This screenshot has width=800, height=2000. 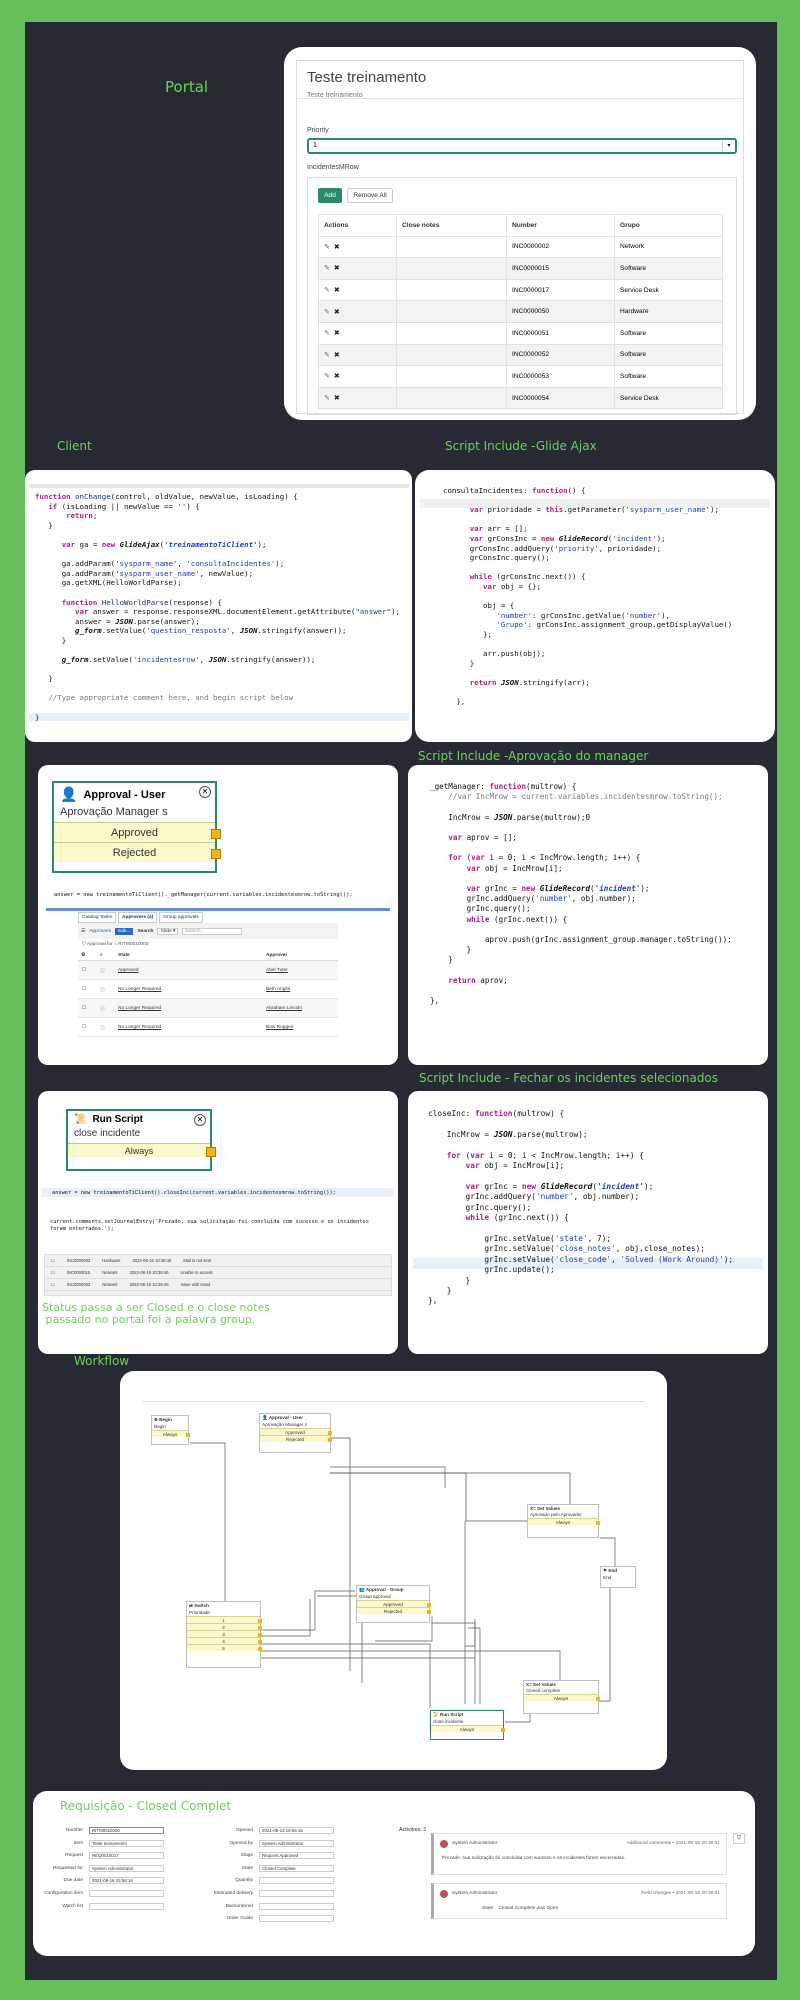 I want to click on approver-cell: Bow Ruggeri, so click(x=279, y=1027).